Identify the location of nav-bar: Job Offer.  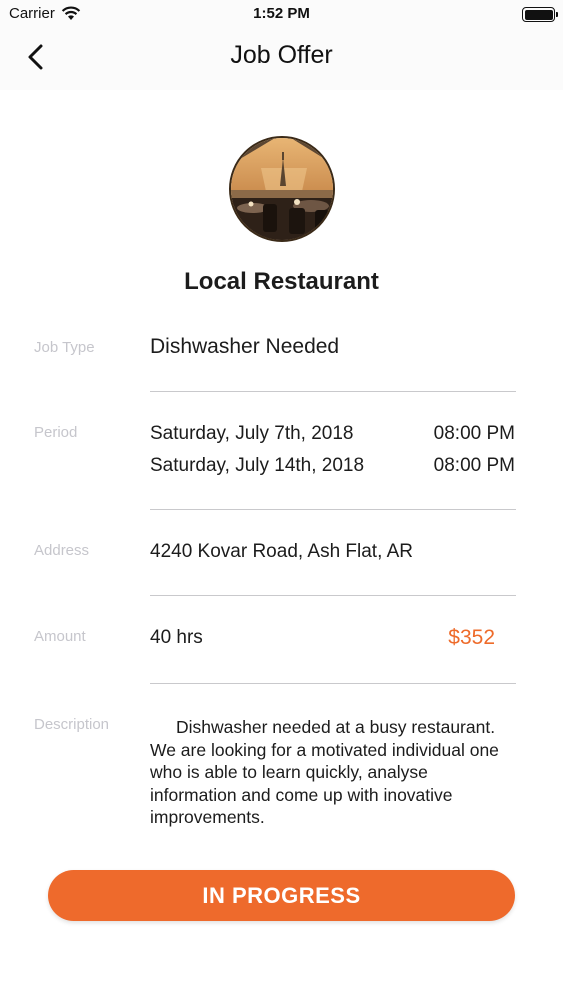
(281, 60).